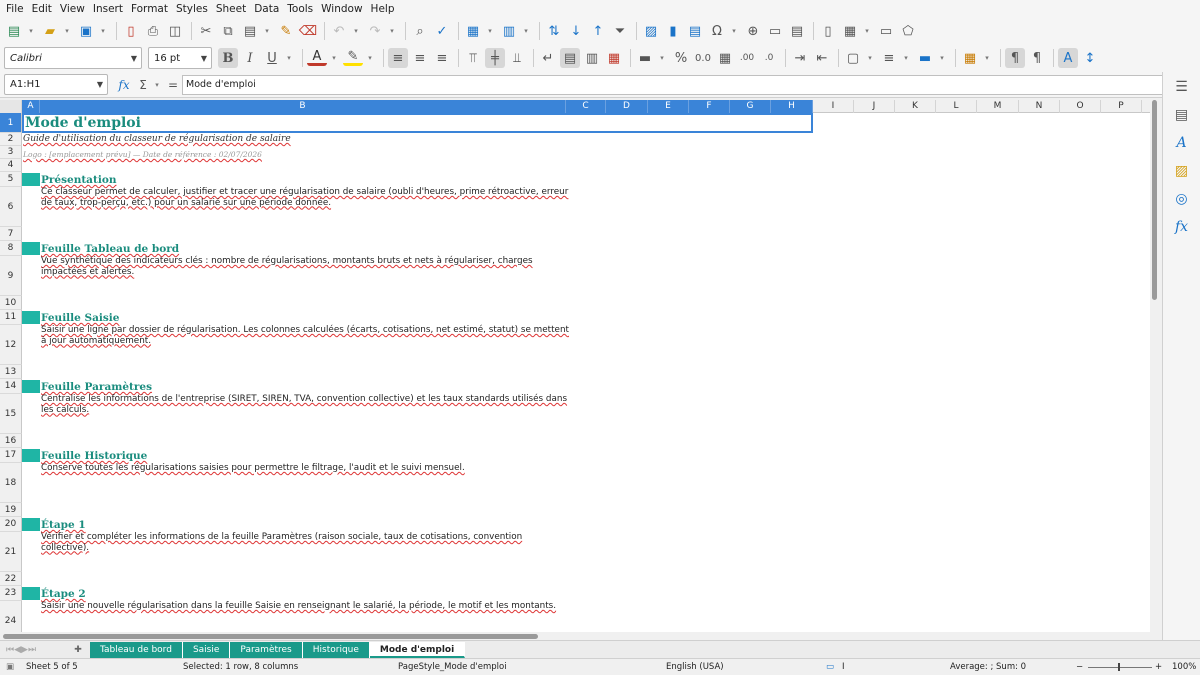 This screenshot has width=1200, height=675. I want to click on row-header: 16, so click(11, 441).